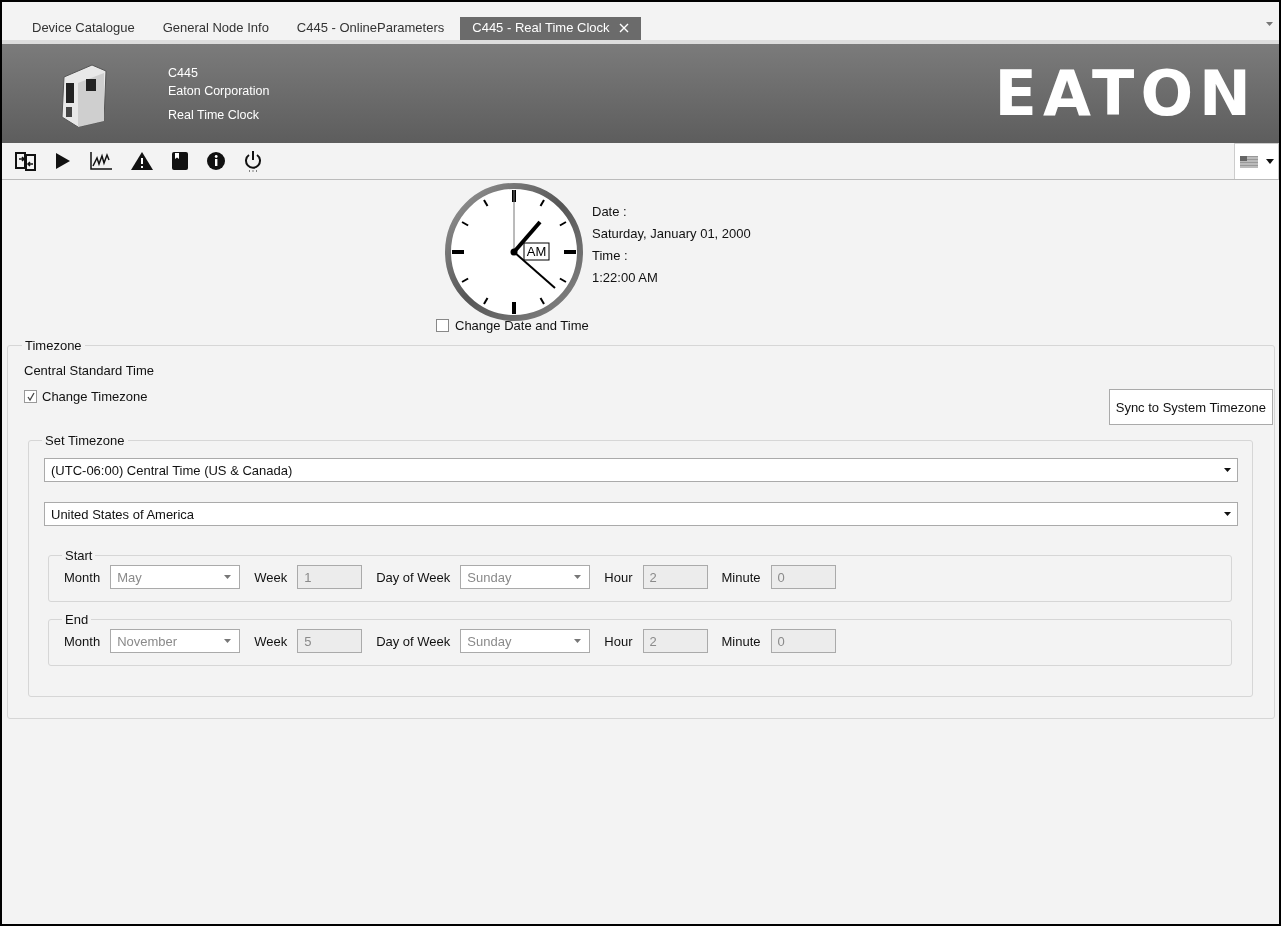 The width and height of the screenshot is (1281, 926). I want to click on region-dropdown: United States of America, so click(641, 514).